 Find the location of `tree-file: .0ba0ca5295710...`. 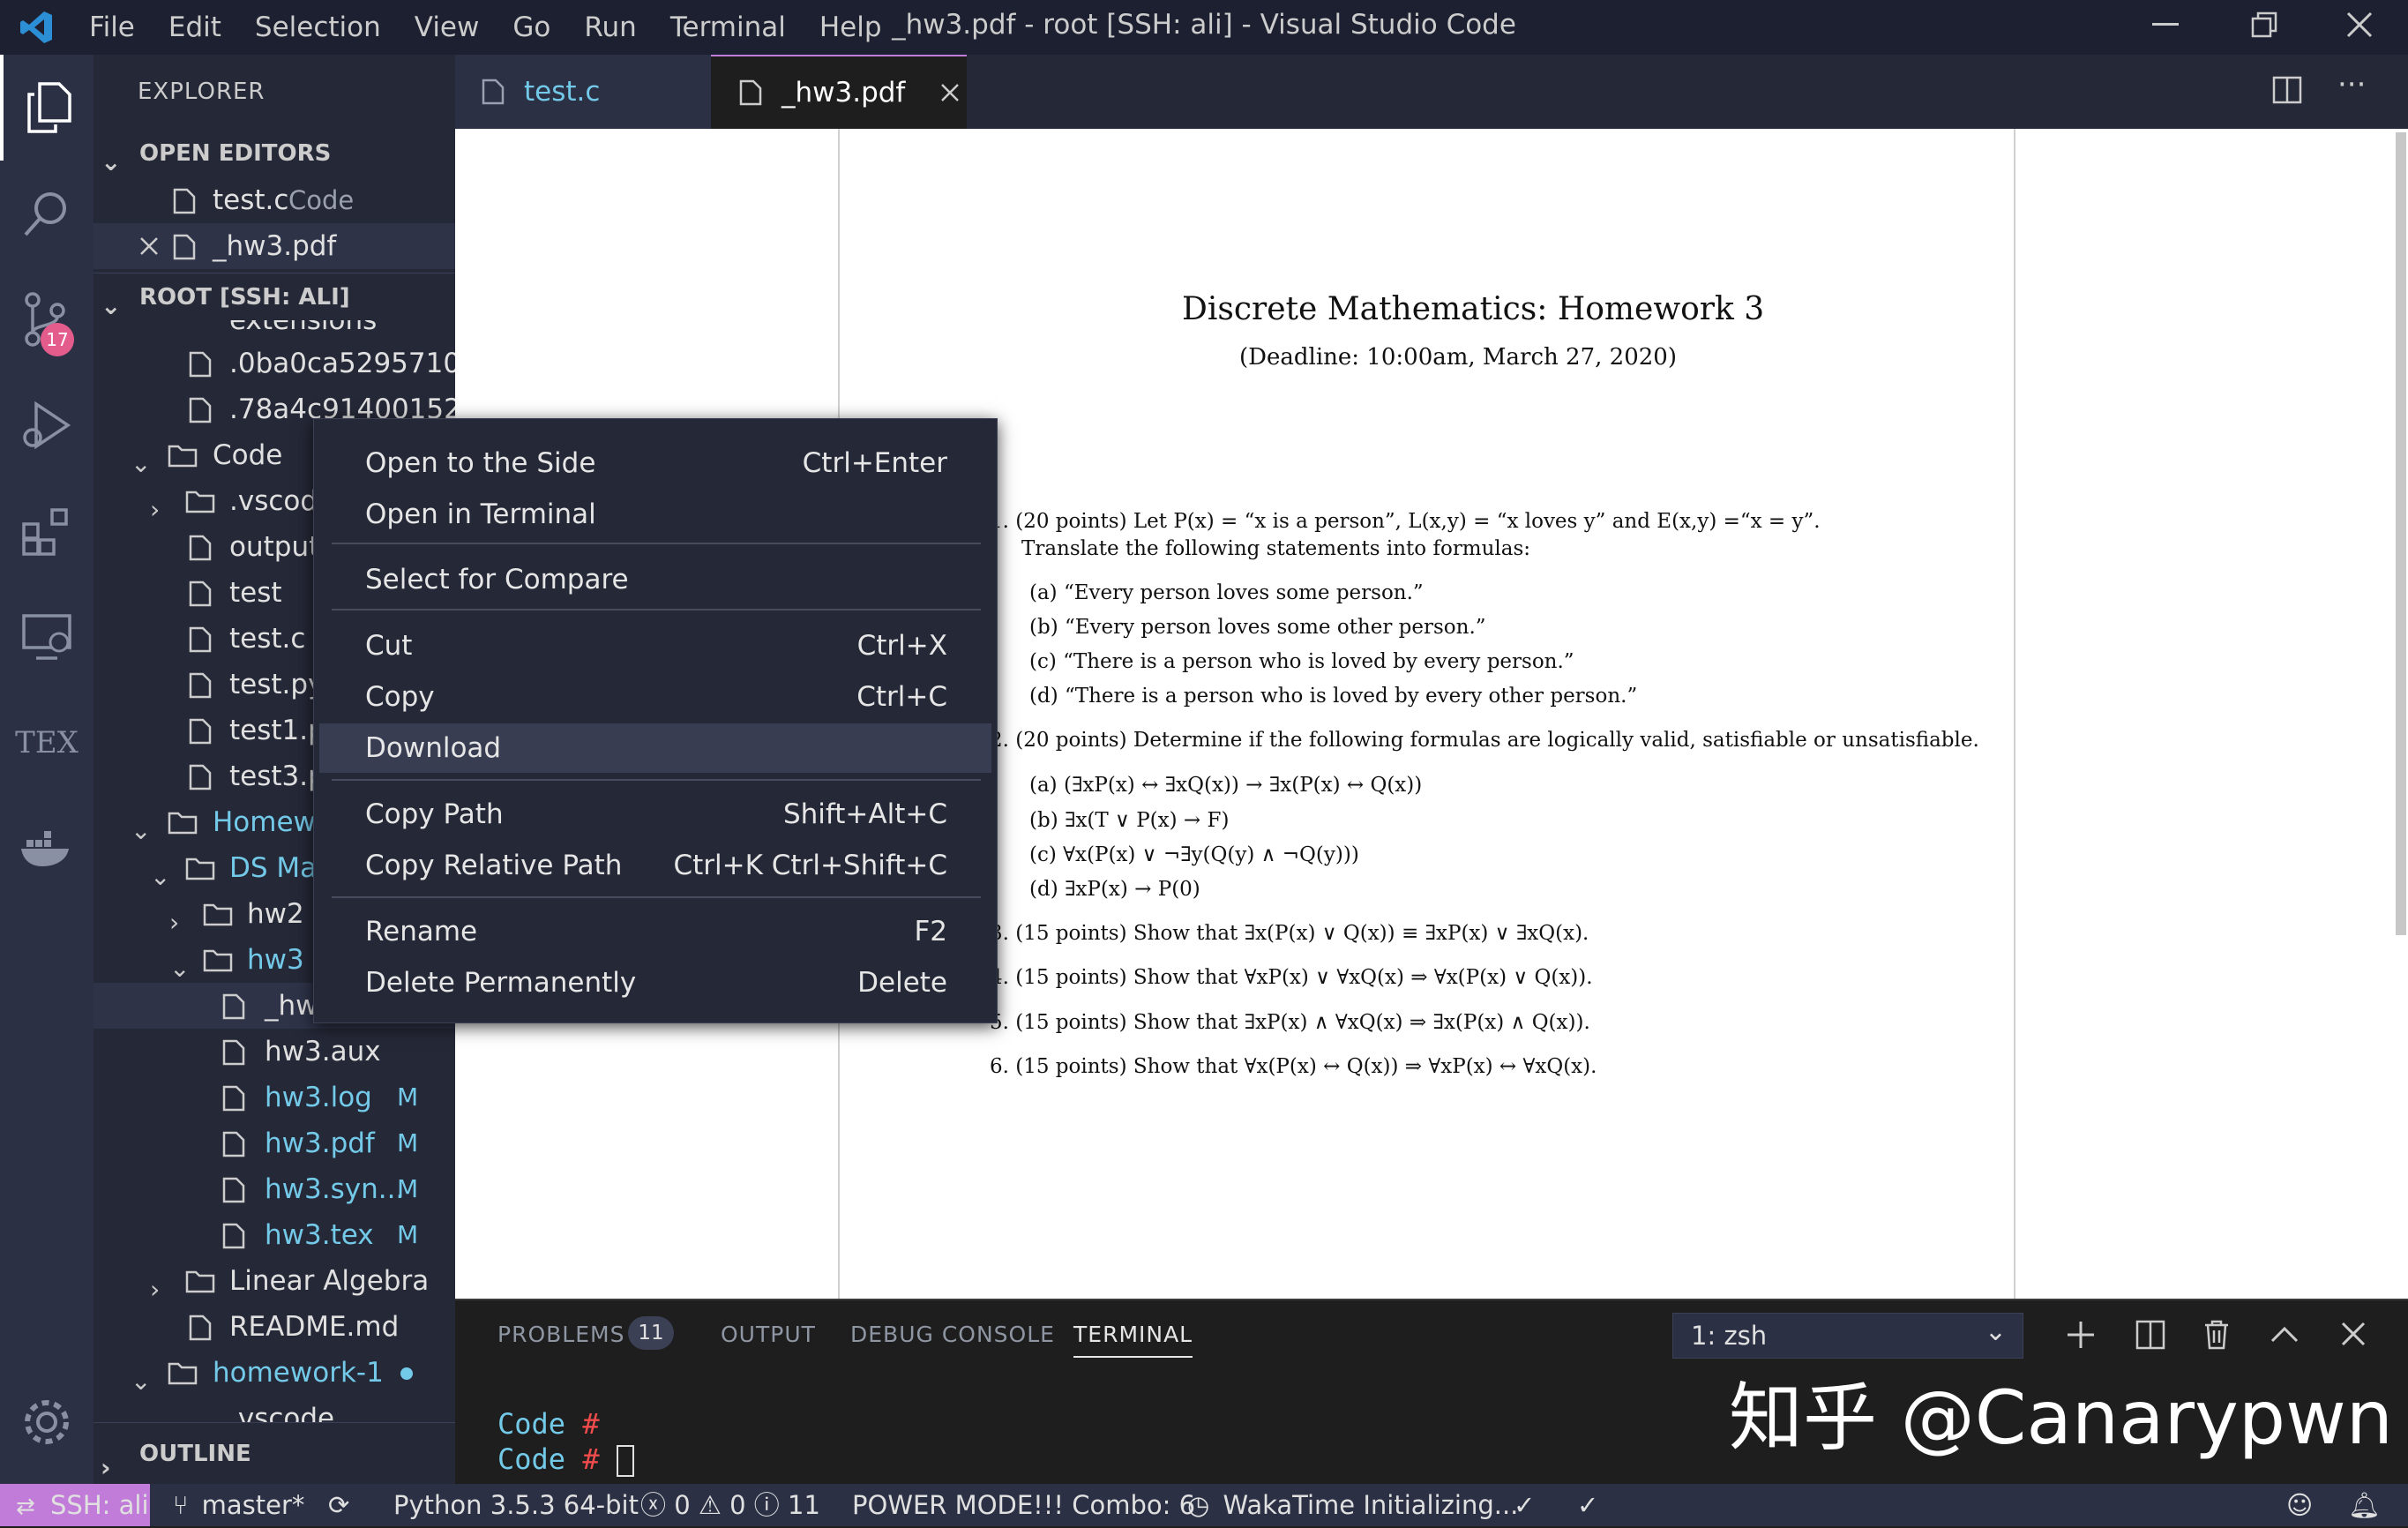

tree-file: .0ba0ca5295710... is located at coordinates (274, 363).